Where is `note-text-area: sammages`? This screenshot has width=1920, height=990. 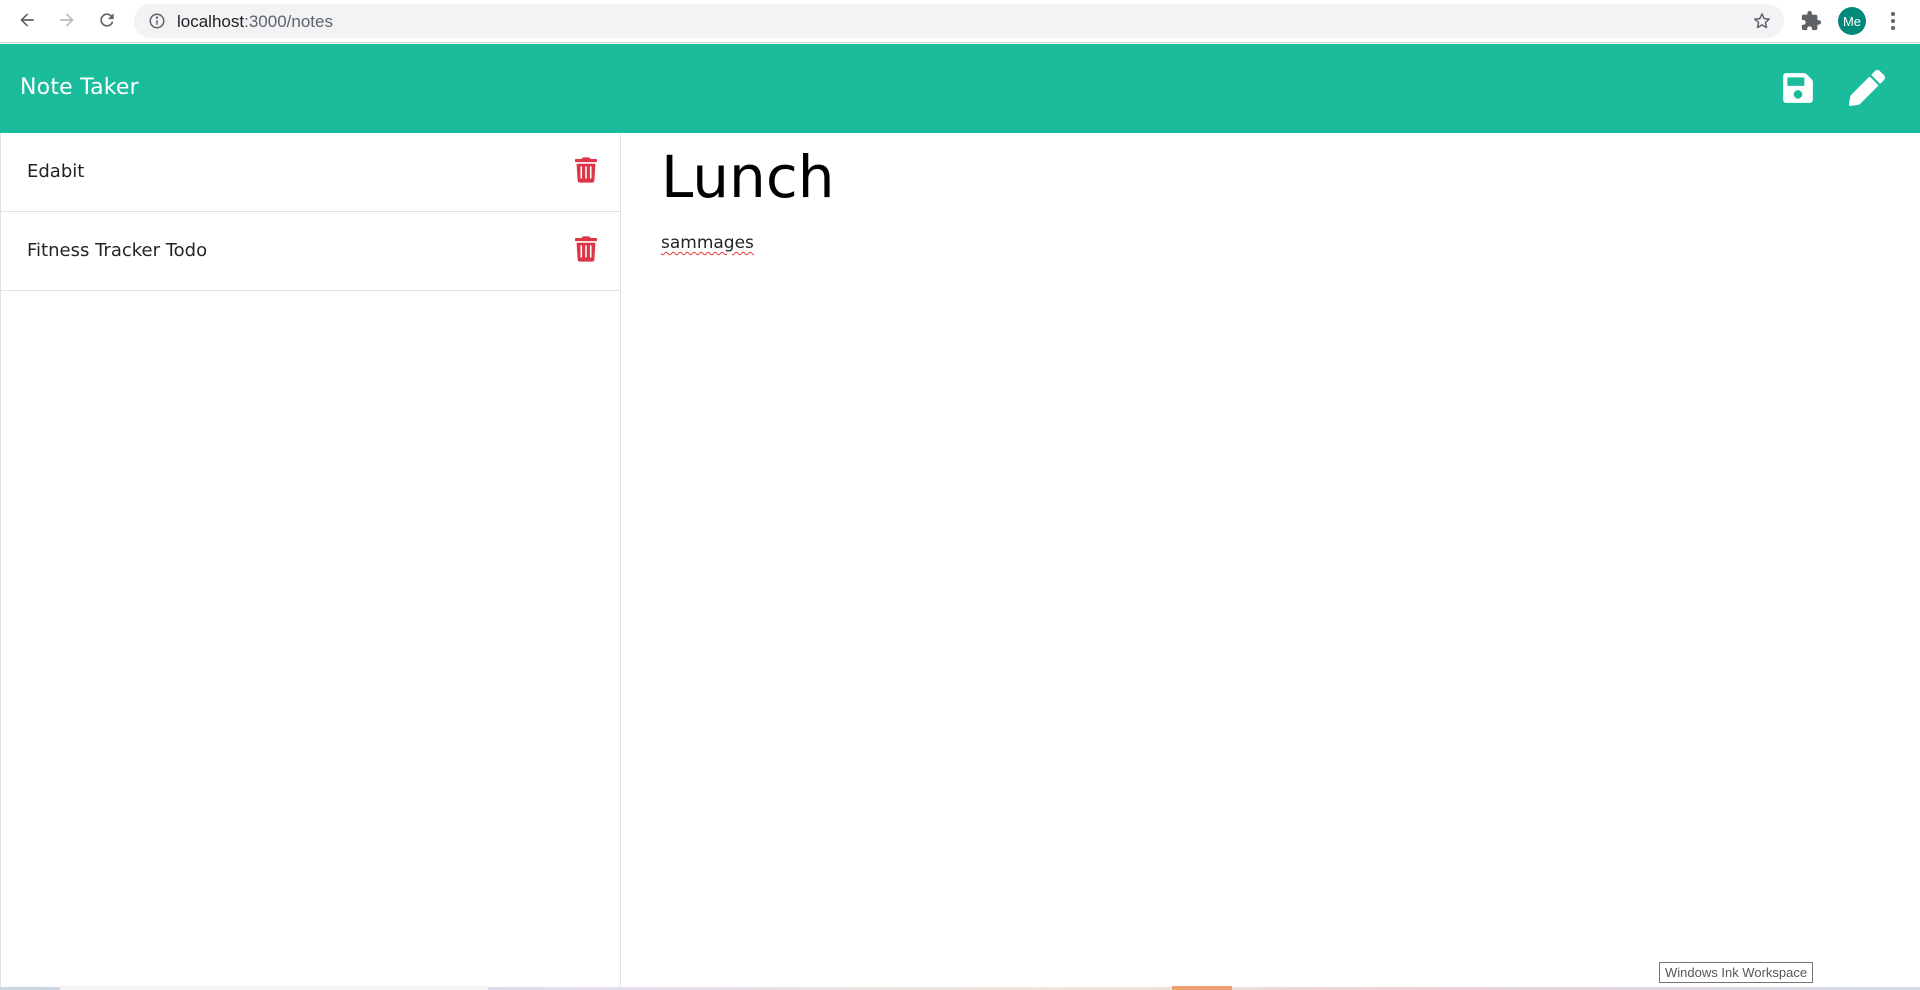
note-text-area: sammages is located at coordinates (707, 243).